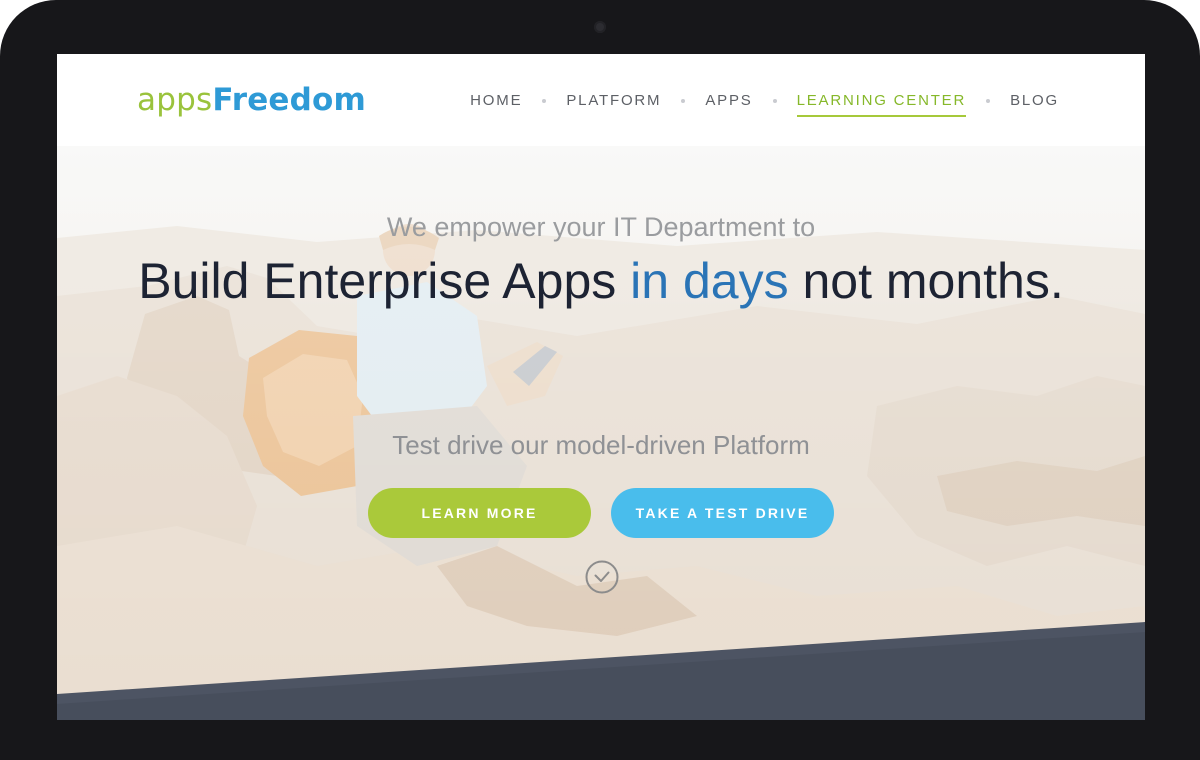  Describe the element at coordinates (613, 104) in the screenshot. I see `nav-item-platform: PLATFORM` at that location.